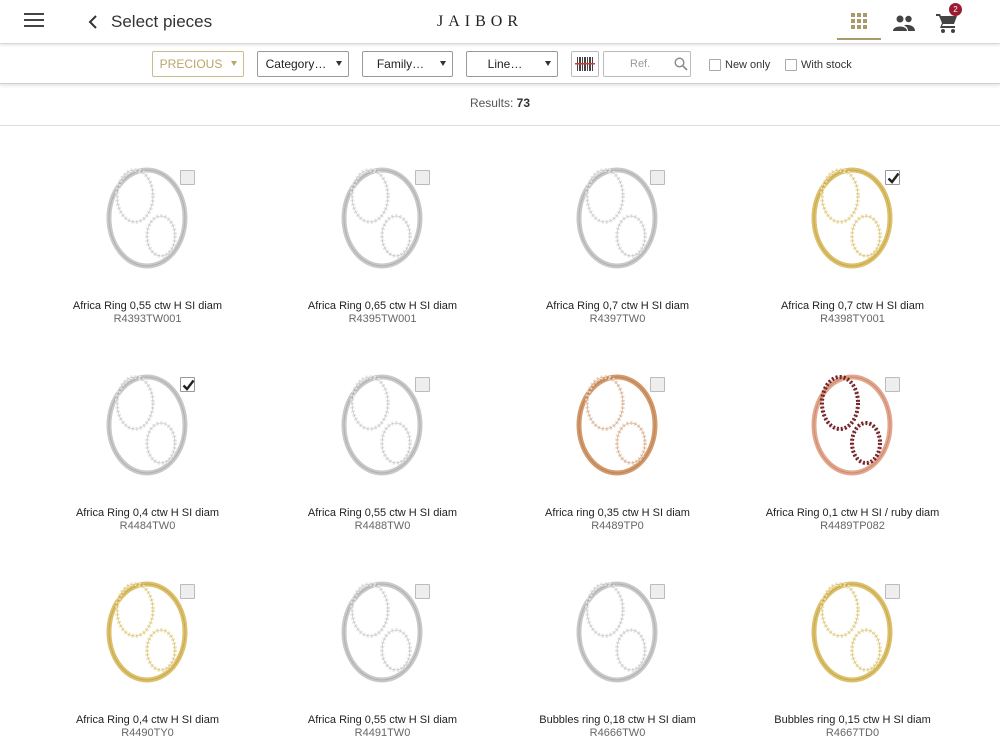 This screenshot has width=1000, height=750. What do you see at coordinates (523, 103) in the screenshot?
I see `results-count: 73` at bounding box center [523, 103].